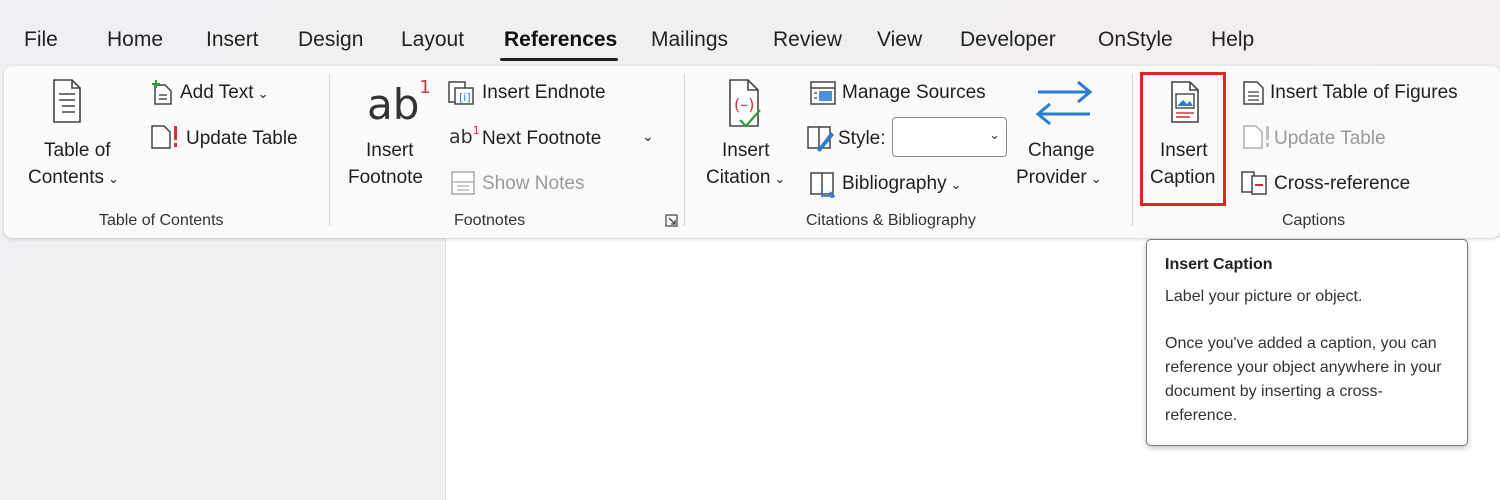 This screenshot has width=1500, height=500. Describe the element at coordinates (542, 138) in the screenshot. I see `next-footnote-label: Next Footnote` at that location.